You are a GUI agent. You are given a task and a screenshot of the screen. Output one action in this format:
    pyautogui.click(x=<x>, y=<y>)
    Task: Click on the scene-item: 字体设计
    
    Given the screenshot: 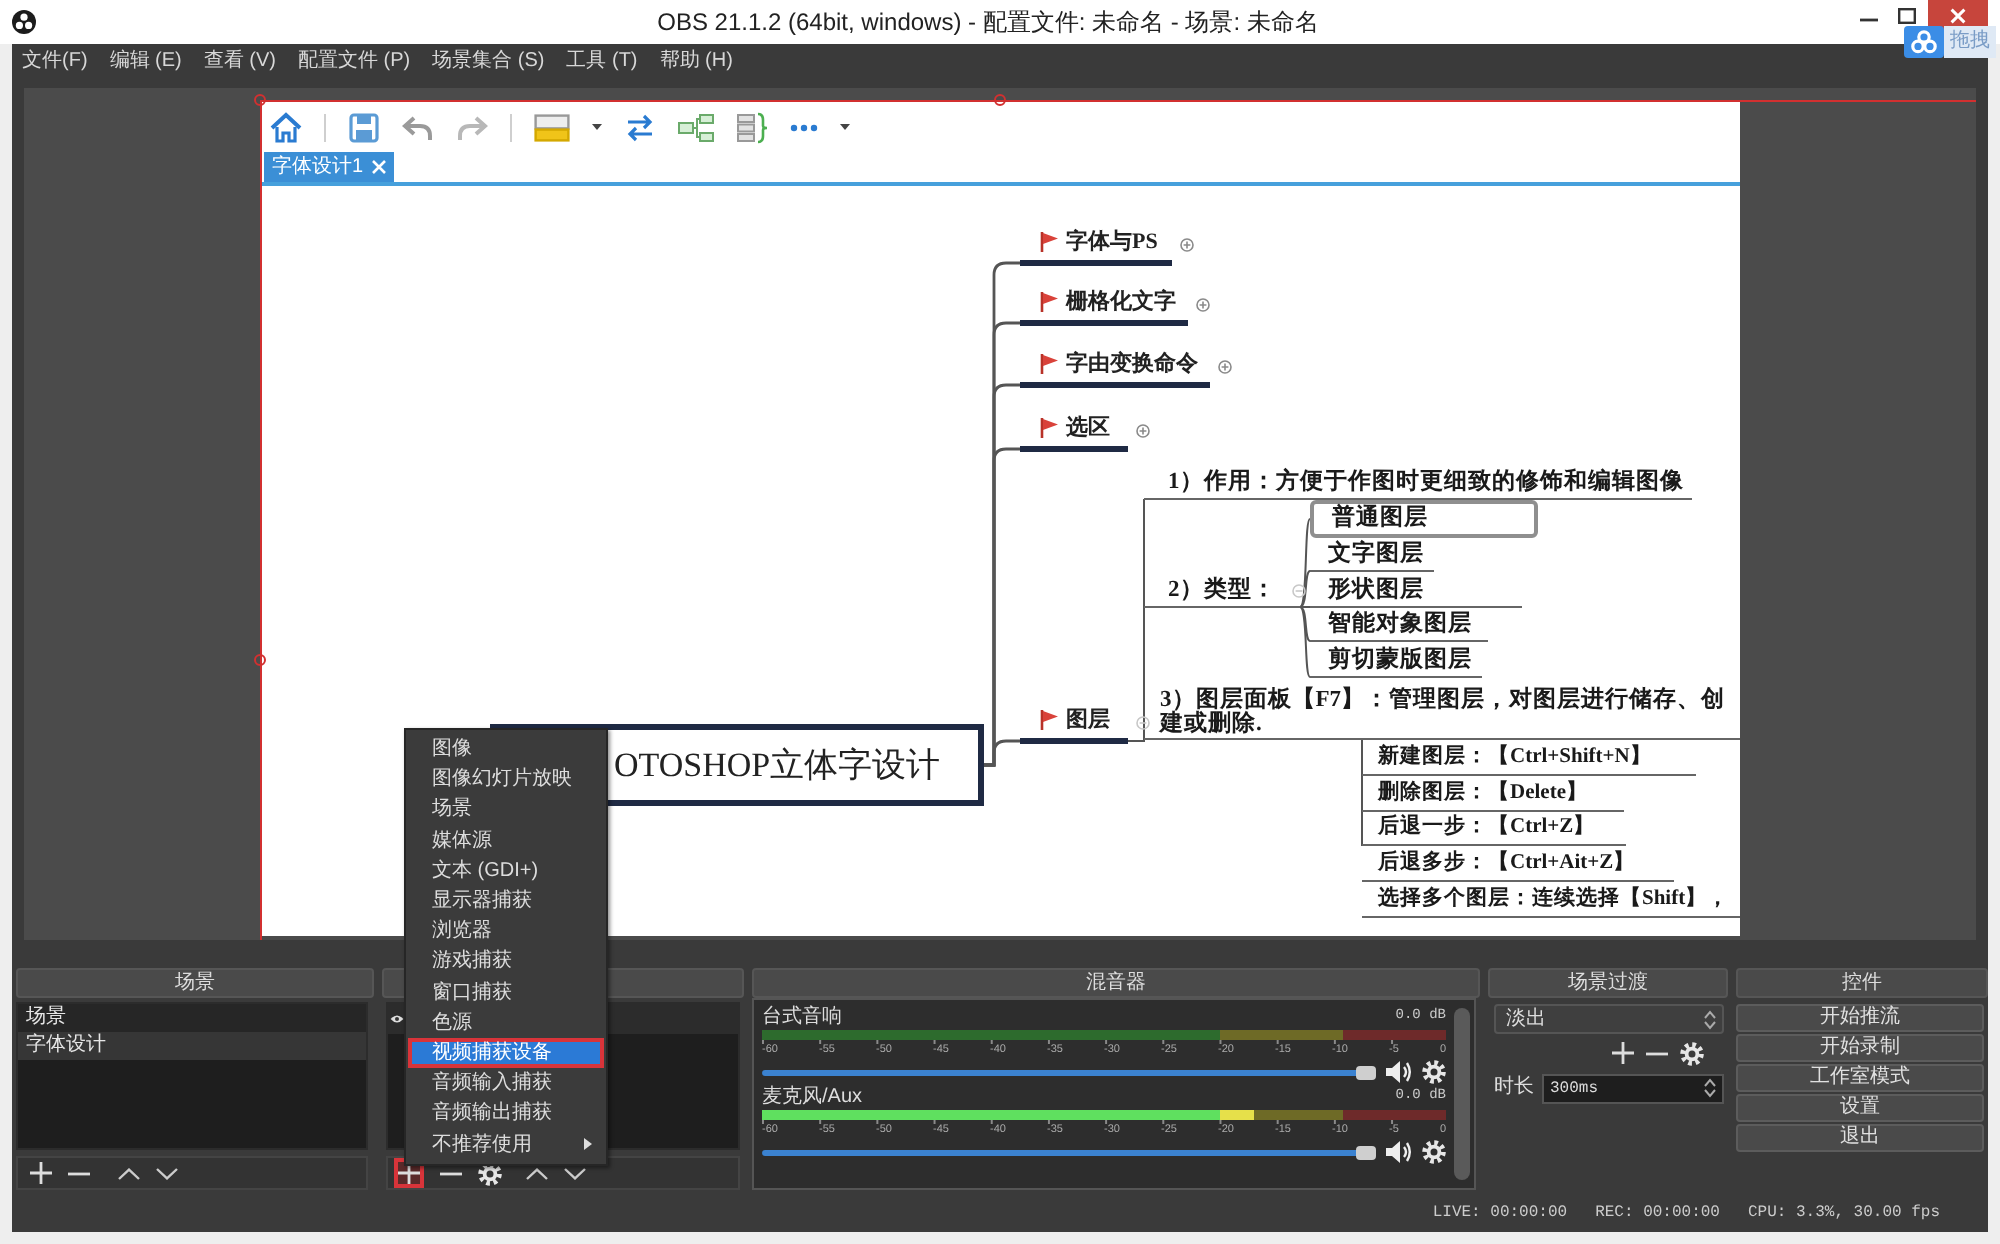 What is the action you would take?
    pyautogui.click(x=192, y=1046)
    